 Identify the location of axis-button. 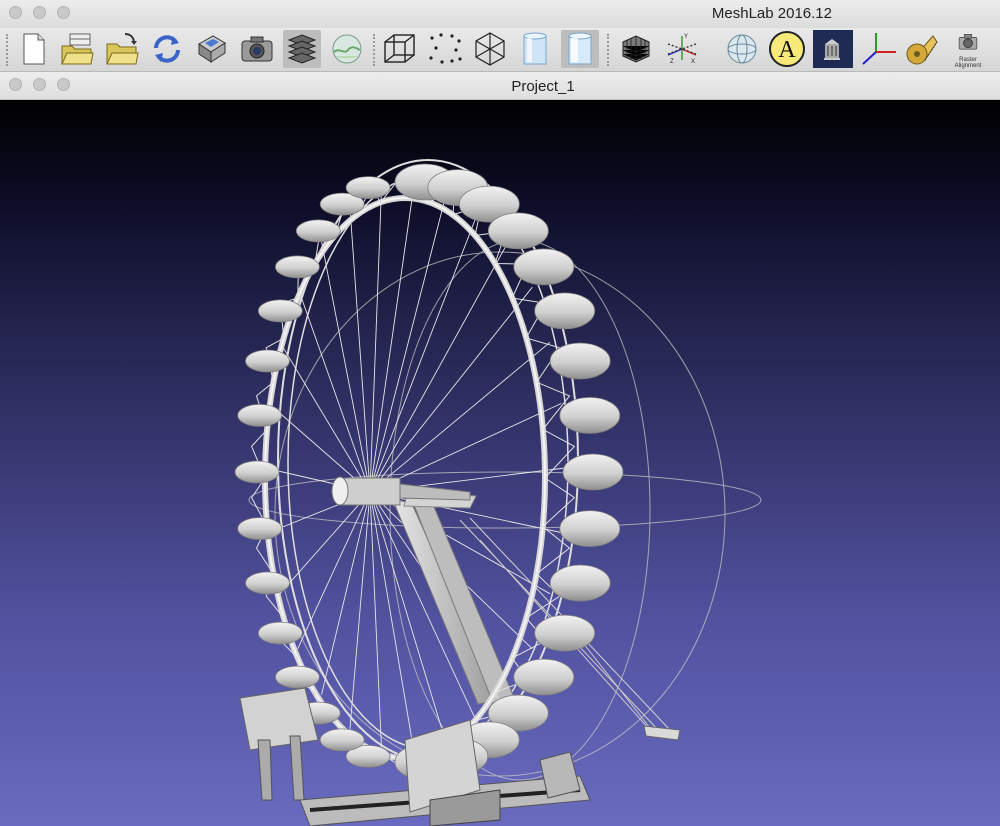
(879, 49).